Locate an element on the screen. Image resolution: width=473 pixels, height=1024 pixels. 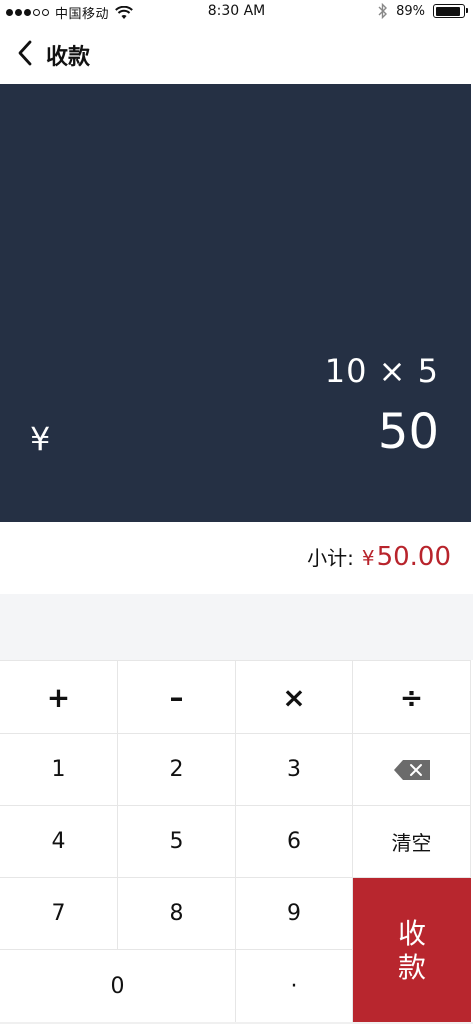
digit-9-key: 9 is located at coordinates (294, 914).